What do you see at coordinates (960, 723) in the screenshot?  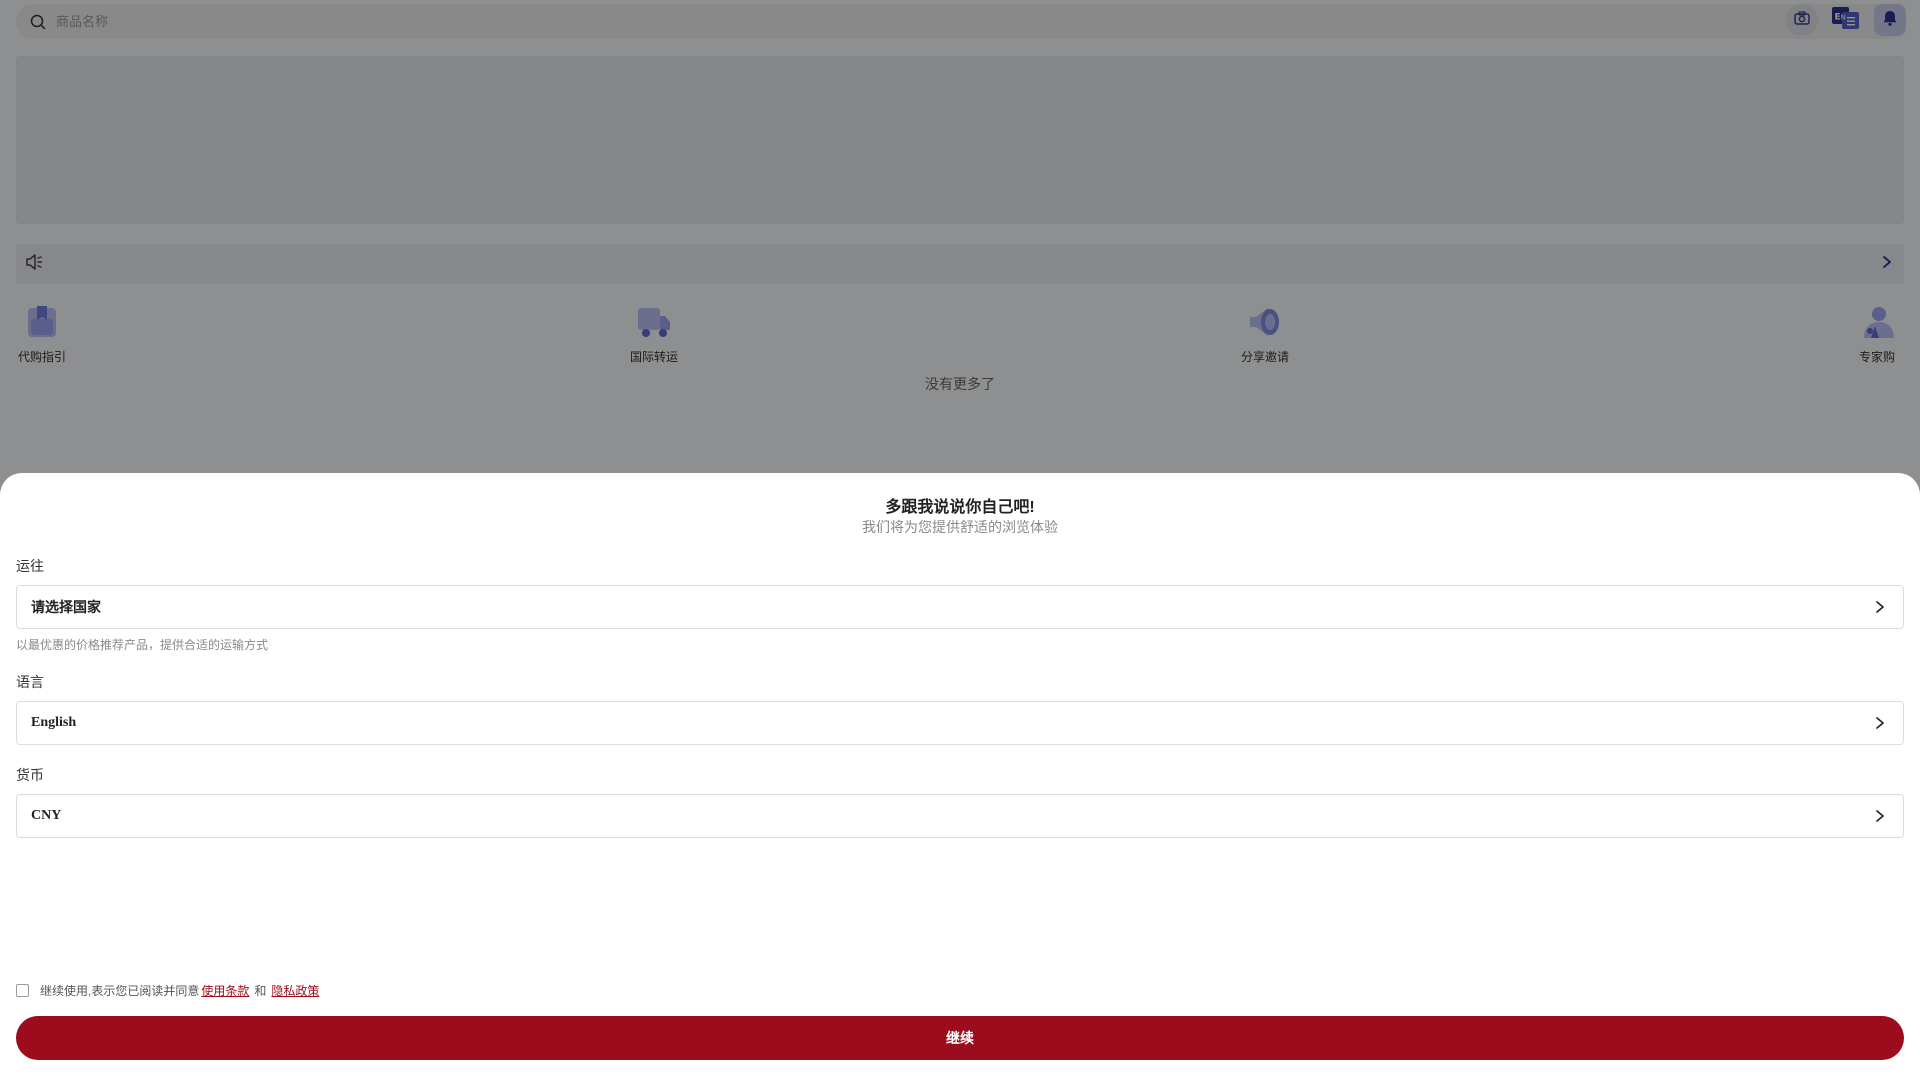 I see `language-select: English` at bounding box center [960, 723].